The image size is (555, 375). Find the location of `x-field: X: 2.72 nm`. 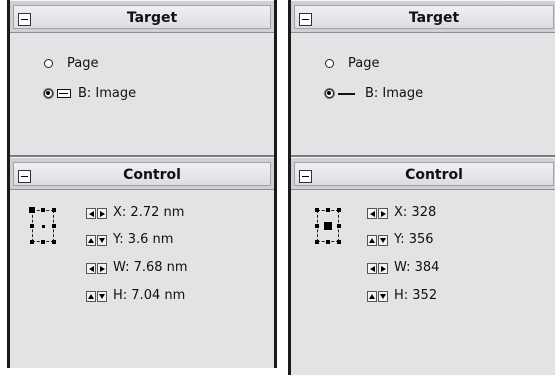

x-field: X: 2.72 nm is located at coordinates (148, 212).